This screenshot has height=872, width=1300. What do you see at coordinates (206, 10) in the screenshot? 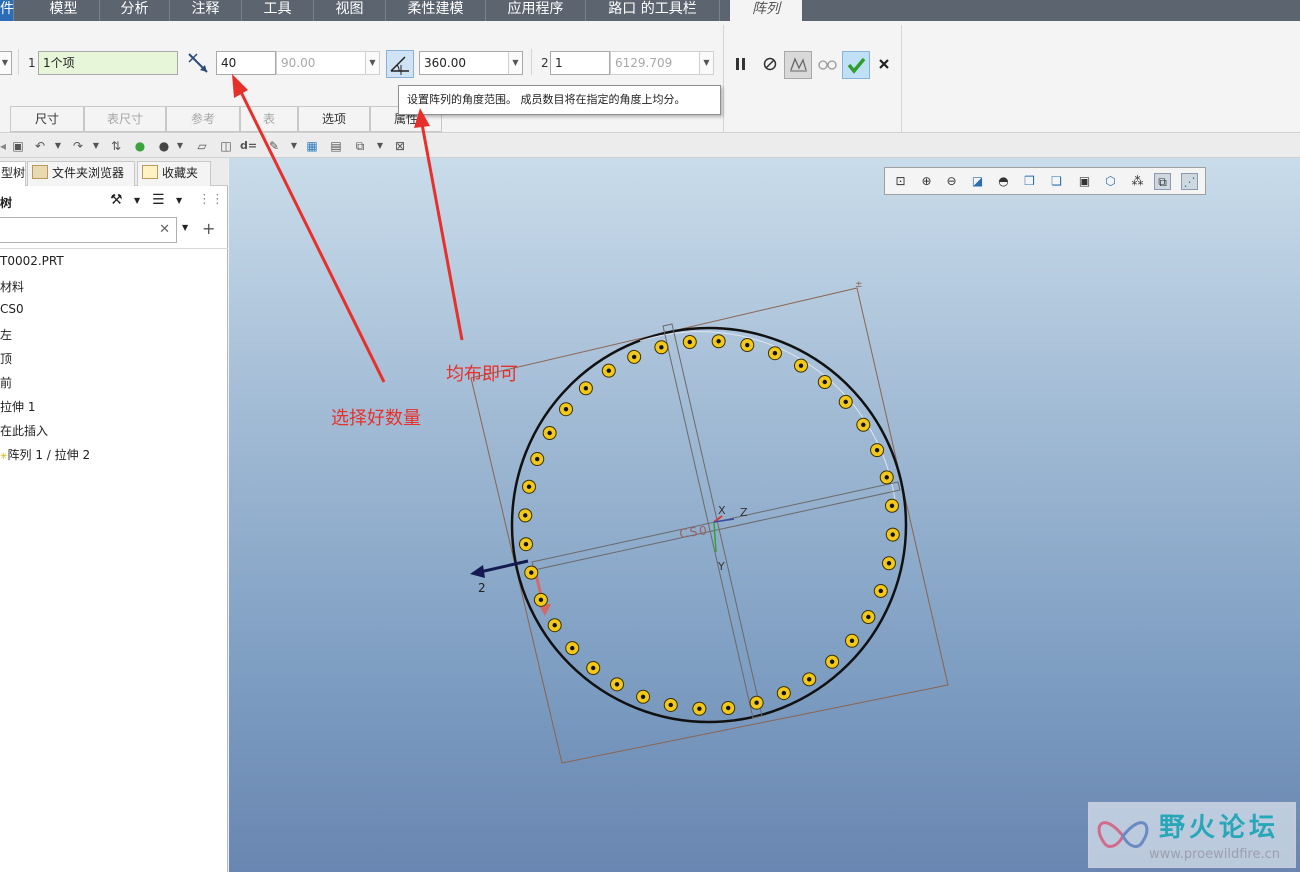
I see `tab-annotate: 注释` at bounding box center [206, 10].